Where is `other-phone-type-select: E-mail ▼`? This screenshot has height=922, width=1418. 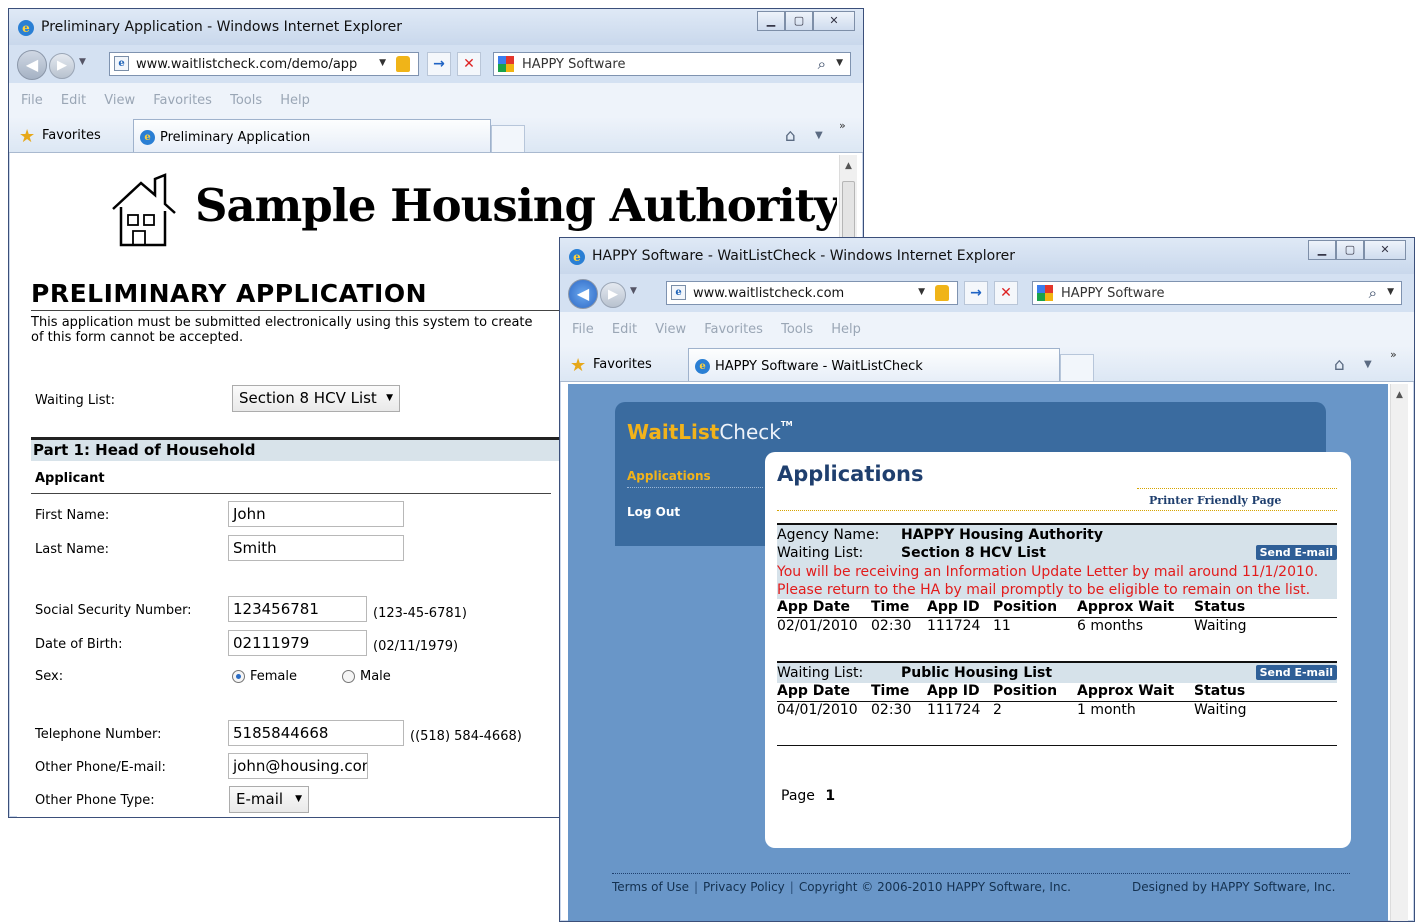
other-phone-type-select: E-mail ▼ is located at coordinates (269, 799).